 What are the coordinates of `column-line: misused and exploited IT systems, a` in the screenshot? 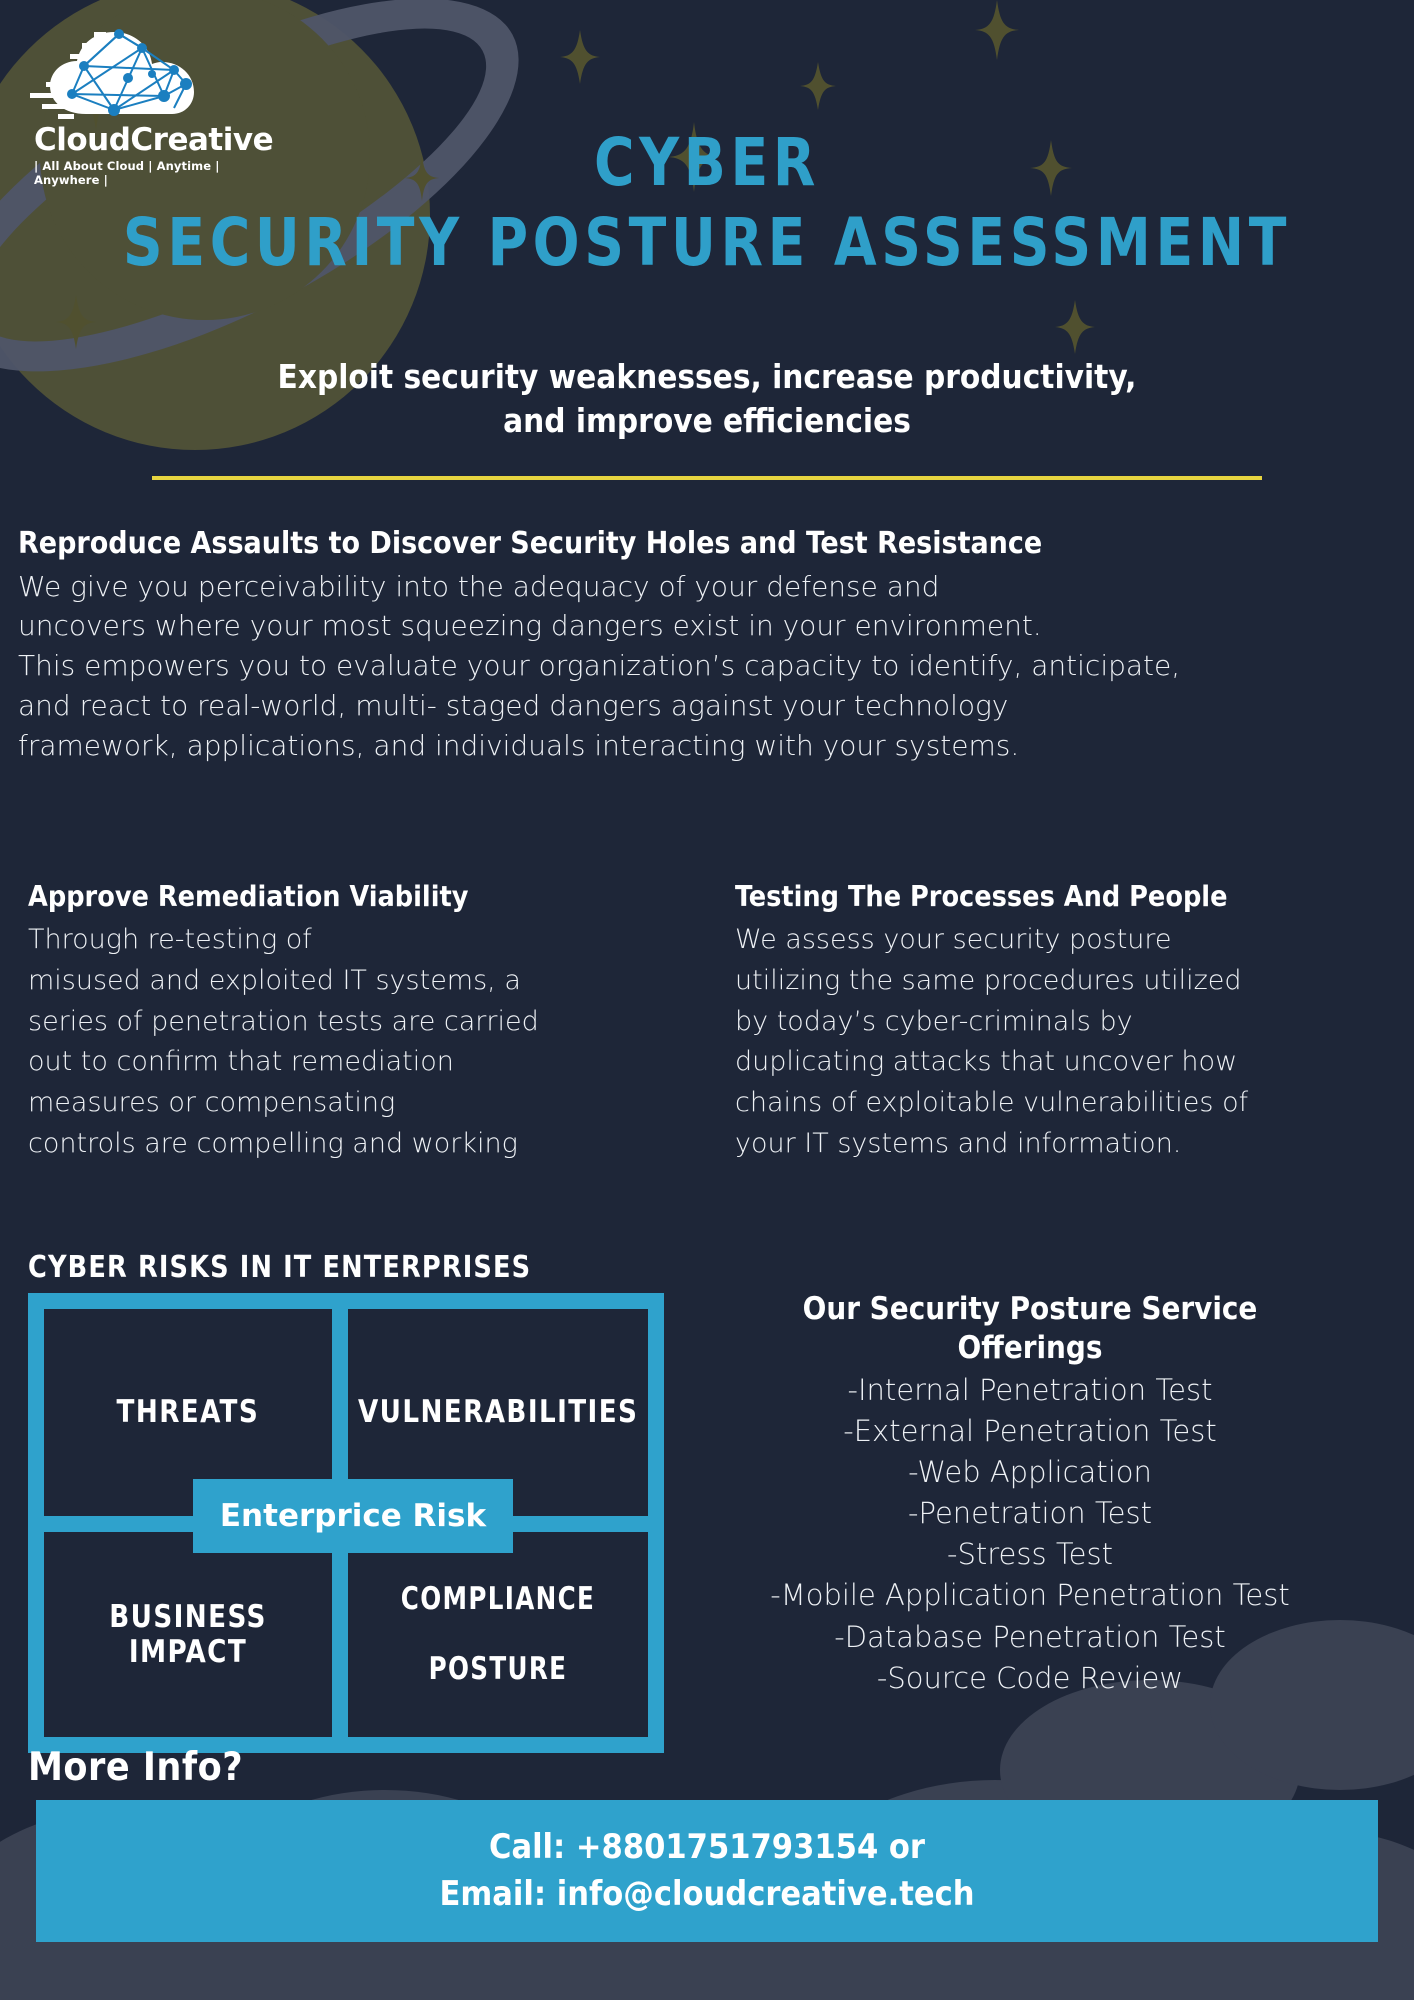 It's located at (274, 980).